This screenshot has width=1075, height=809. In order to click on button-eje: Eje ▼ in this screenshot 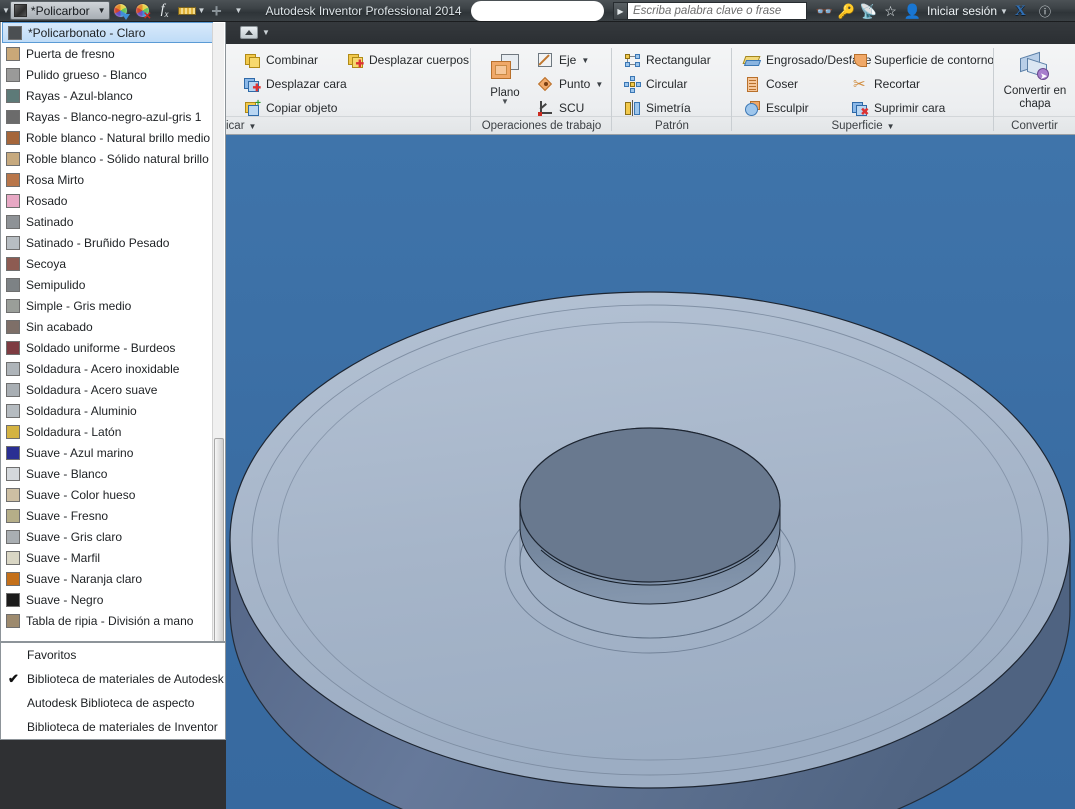, I will do `click(563, 60)`.